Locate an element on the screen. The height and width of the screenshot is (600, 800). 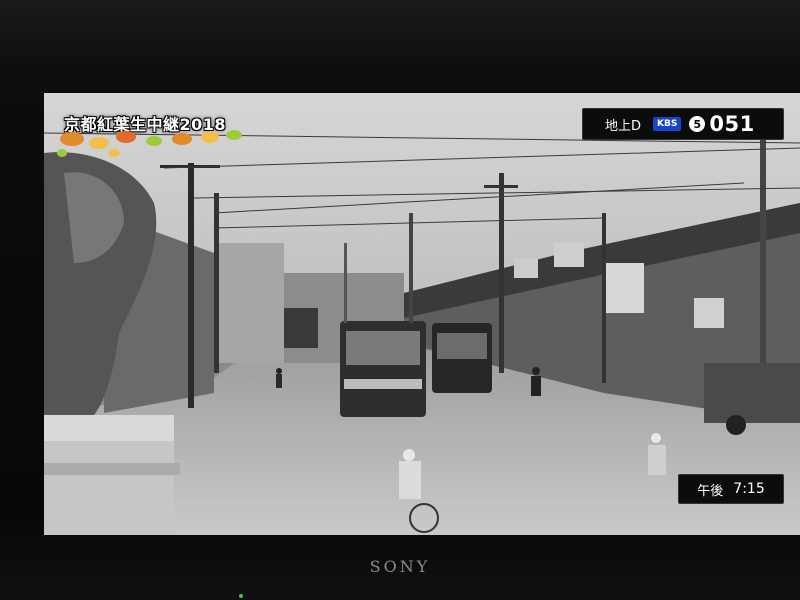
network-badge: KBS is located at coordinates (667, 124).